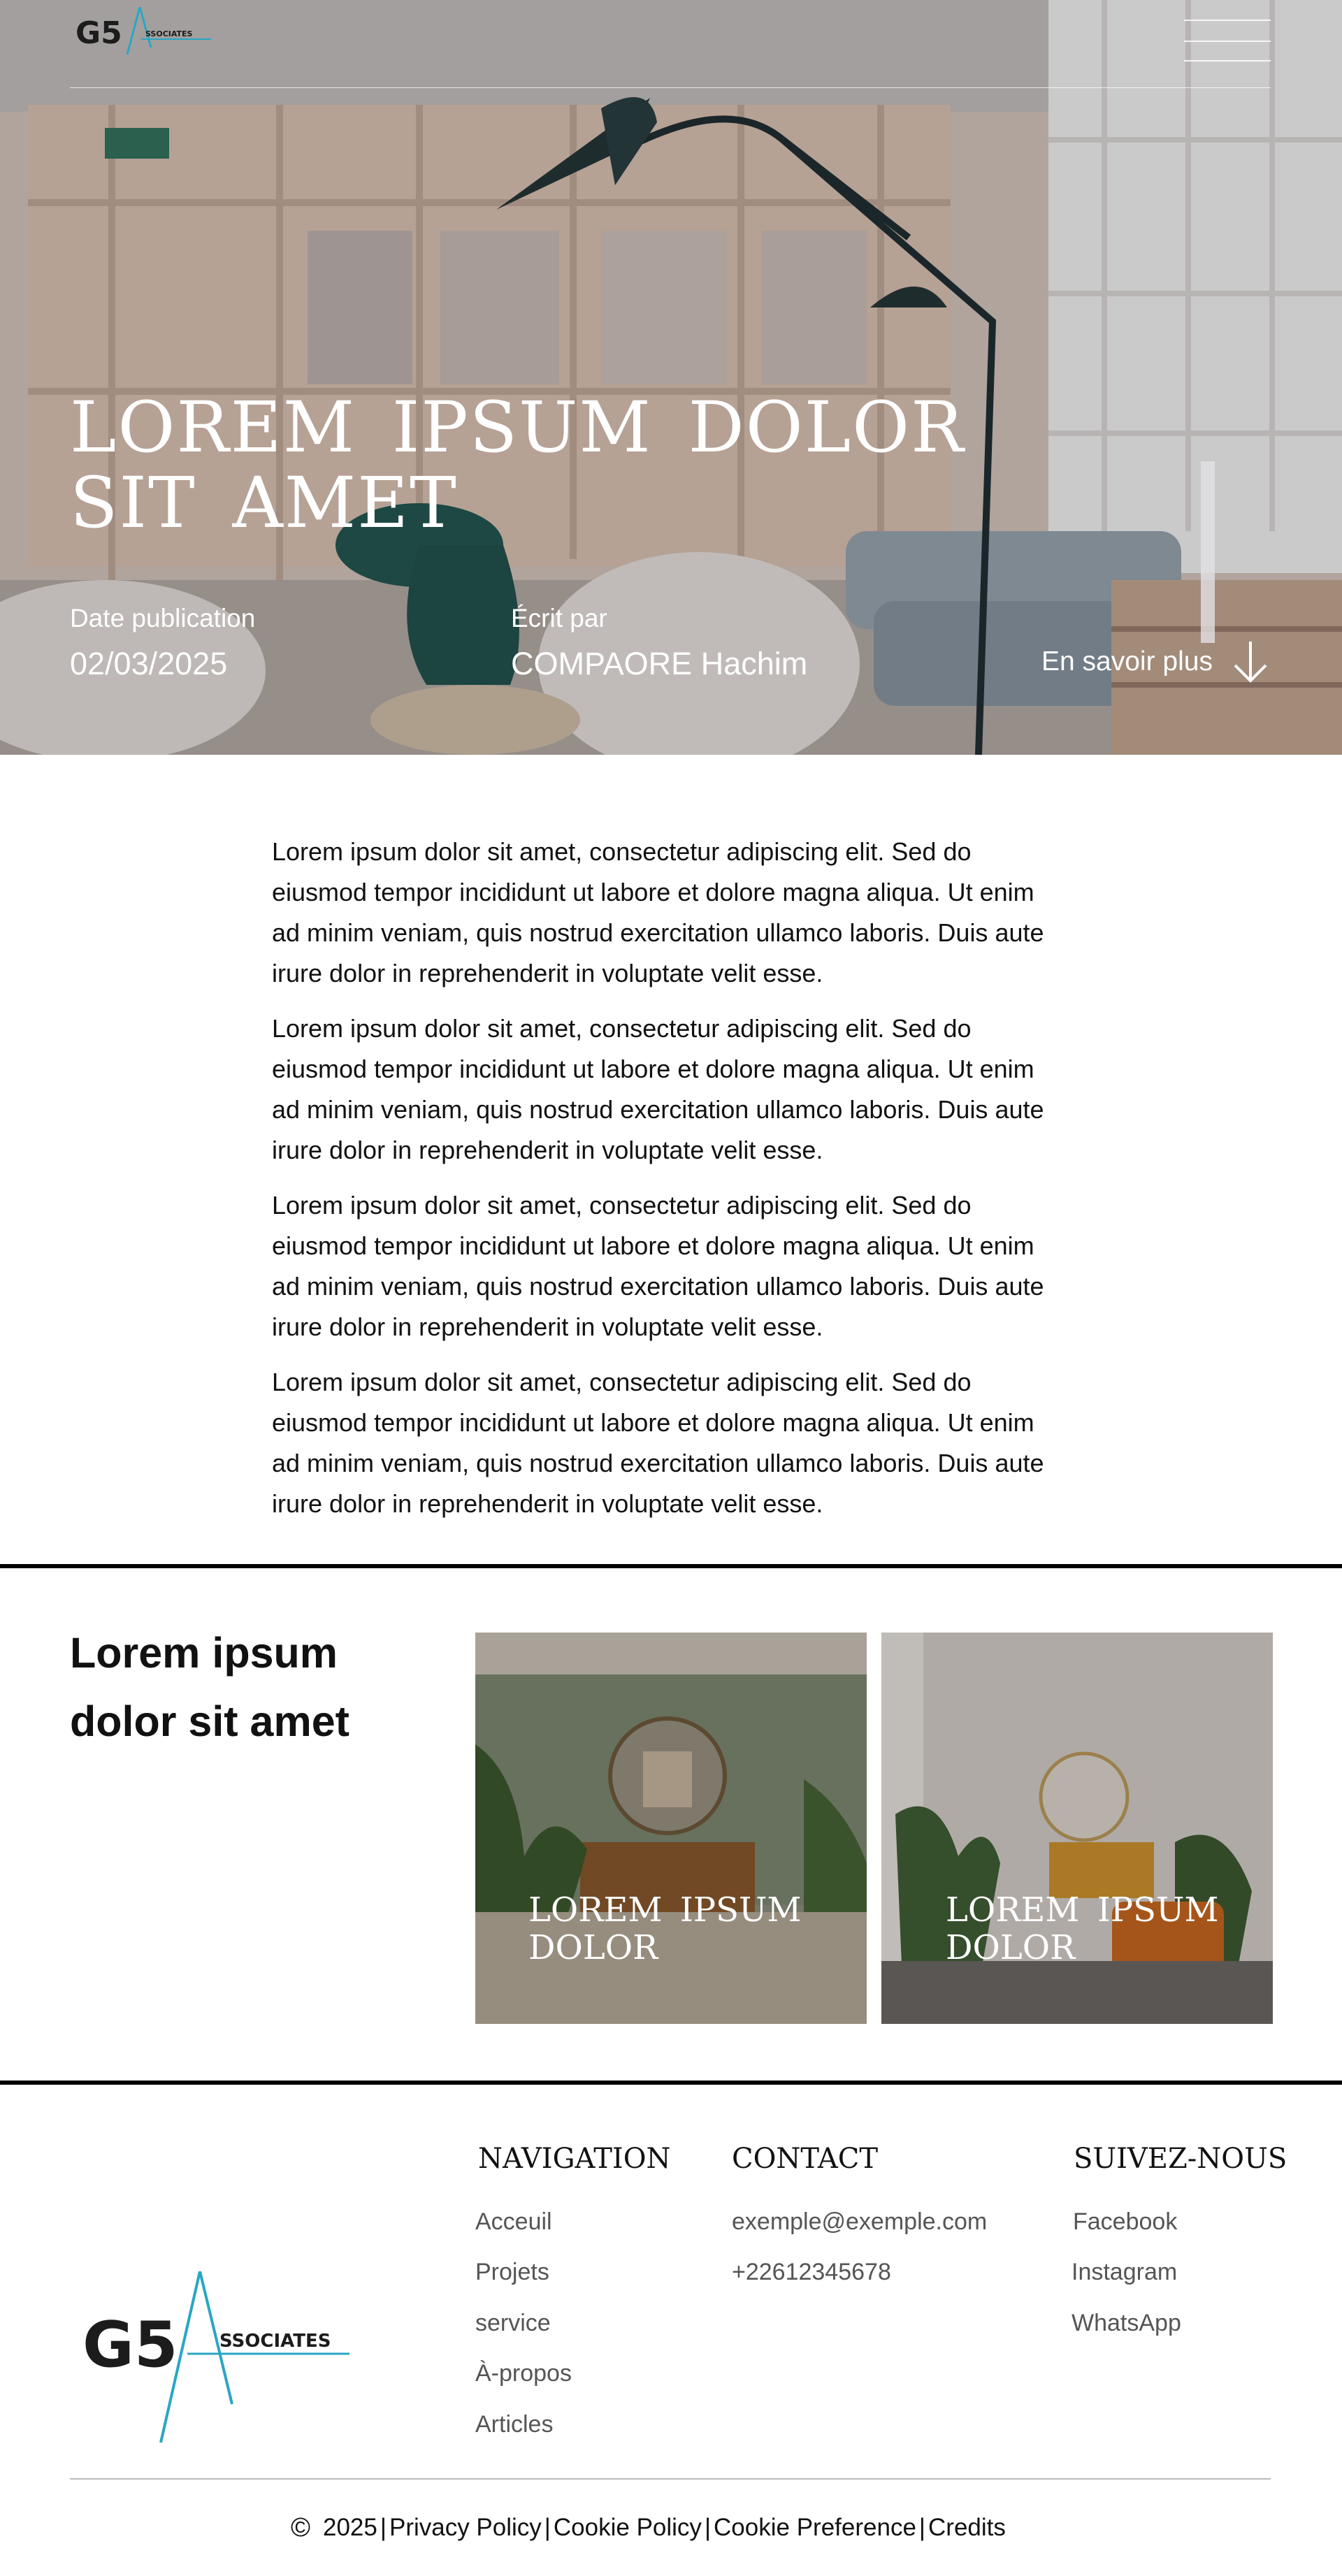 The width and height of the screenshot is (1342, 2576). What do you see at coordinates (204, 1653) in the screenshot?
I see `featured-heading-line1: Lorem ipsum` at bounding box center [204, 1653].